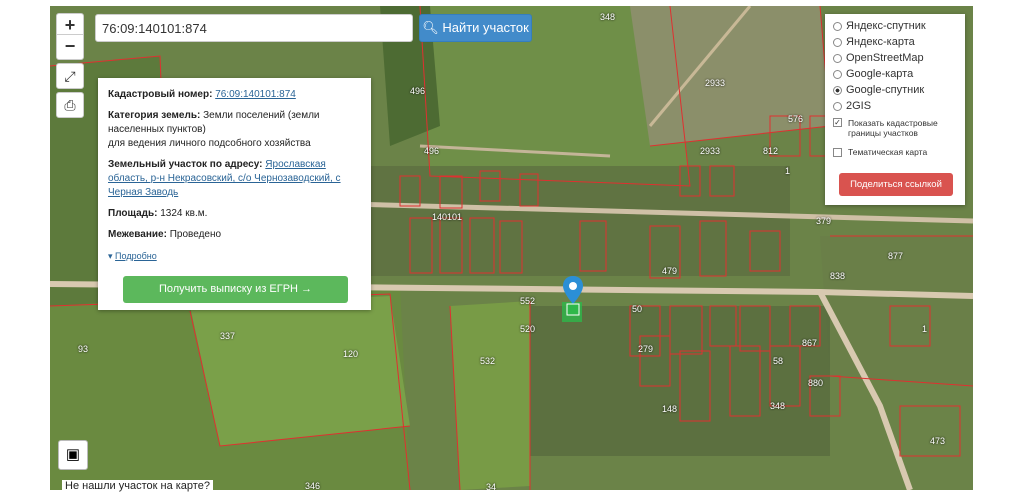 Image resolution: width=1023 pixels, height=492 pixels. I want to click on layer-option-label: 2GIS, so click(859, 106).